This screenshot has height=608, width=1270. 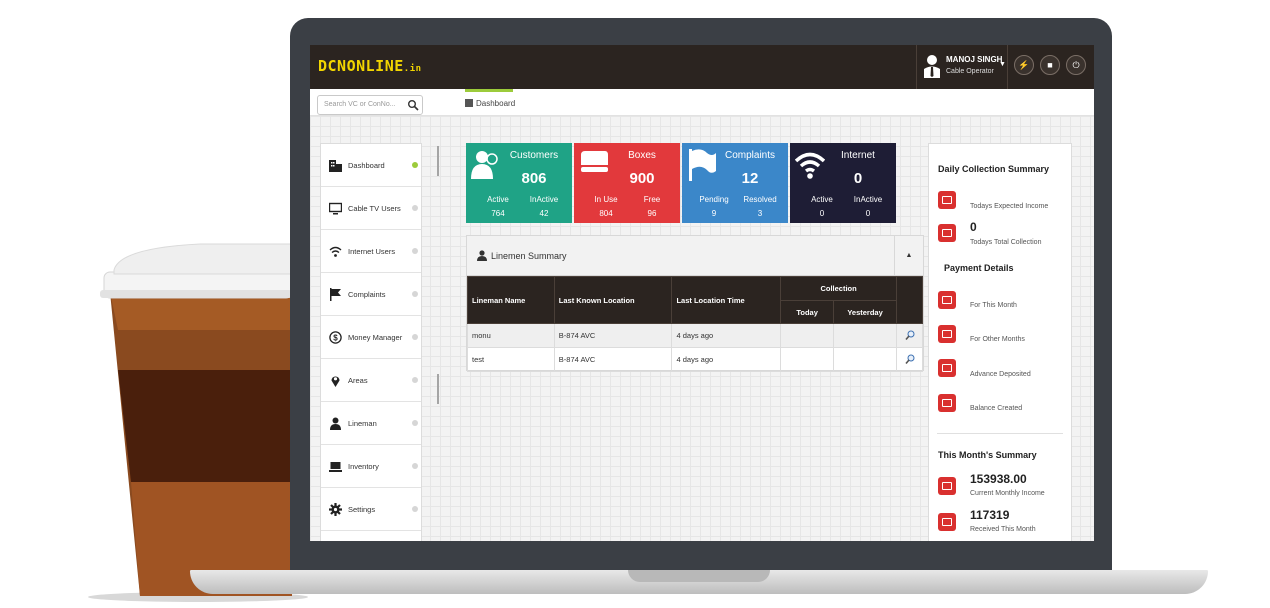 What do you see at coordinates (726, 300) in the screenshot?
I see `col-last-time: Last Location Time` at bounding box center [726, 300].